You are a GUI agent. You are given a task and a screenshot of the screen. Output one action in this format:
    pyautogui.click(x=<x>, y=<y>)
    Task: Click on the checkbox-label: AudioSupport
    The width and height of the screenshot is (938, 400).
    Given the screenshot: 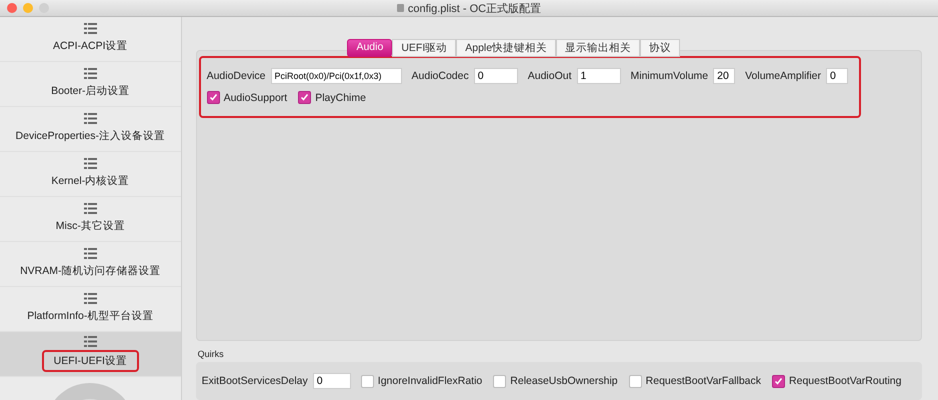 What is the action you would take?
    pyautogui.click(x=256, y=98)
    